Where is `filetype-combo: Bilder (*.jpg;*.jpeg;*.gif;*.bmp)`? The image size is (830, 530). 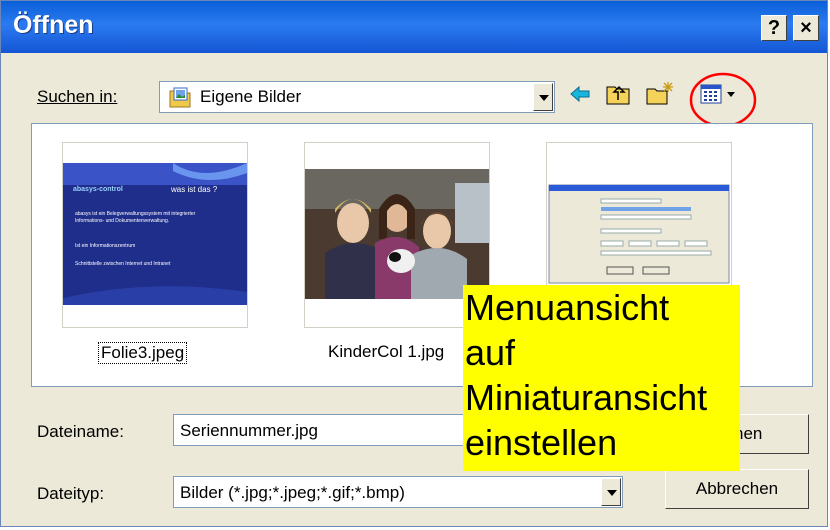 filetype-combo: Bilder (*.jpg;*.jpeg;*.gif;*.bmp) is located at coordinates (398, 492).